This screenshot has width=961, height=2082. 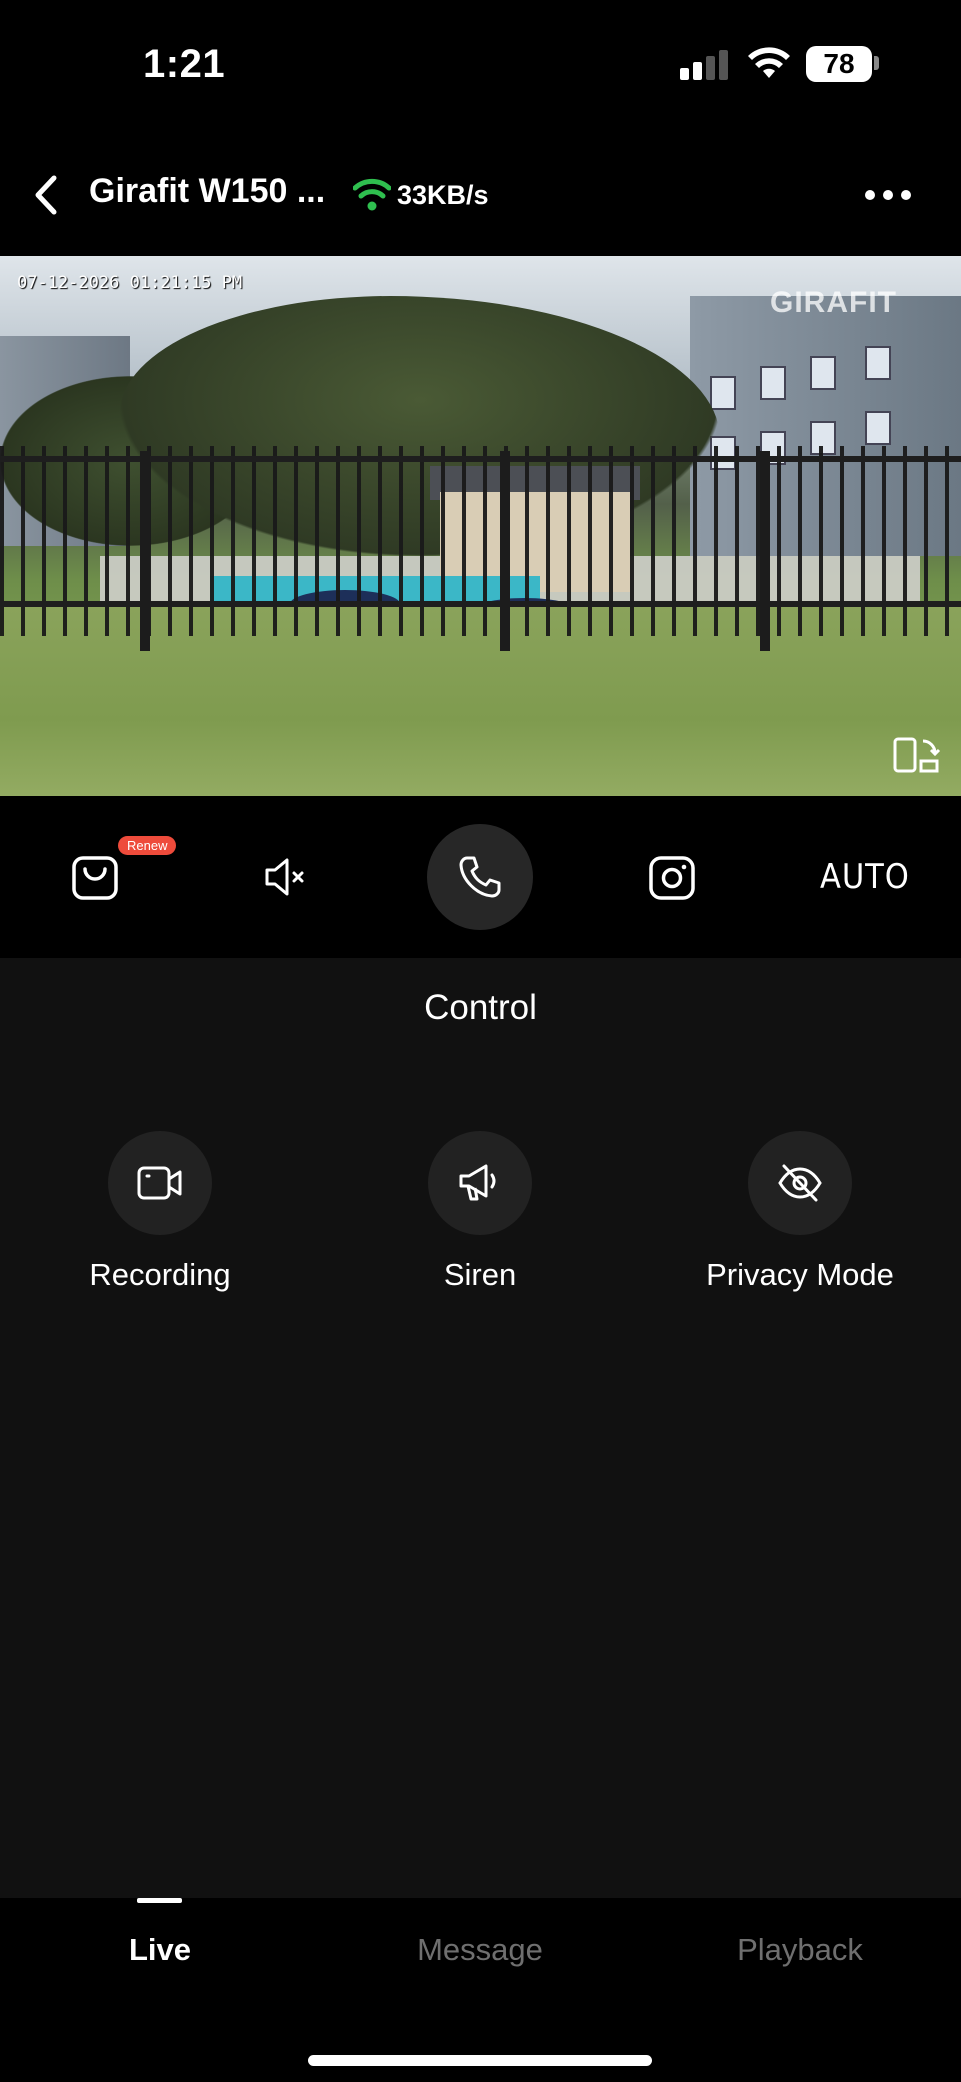 I want to click on quality-label: AUTO, so click(x=865, y=877).